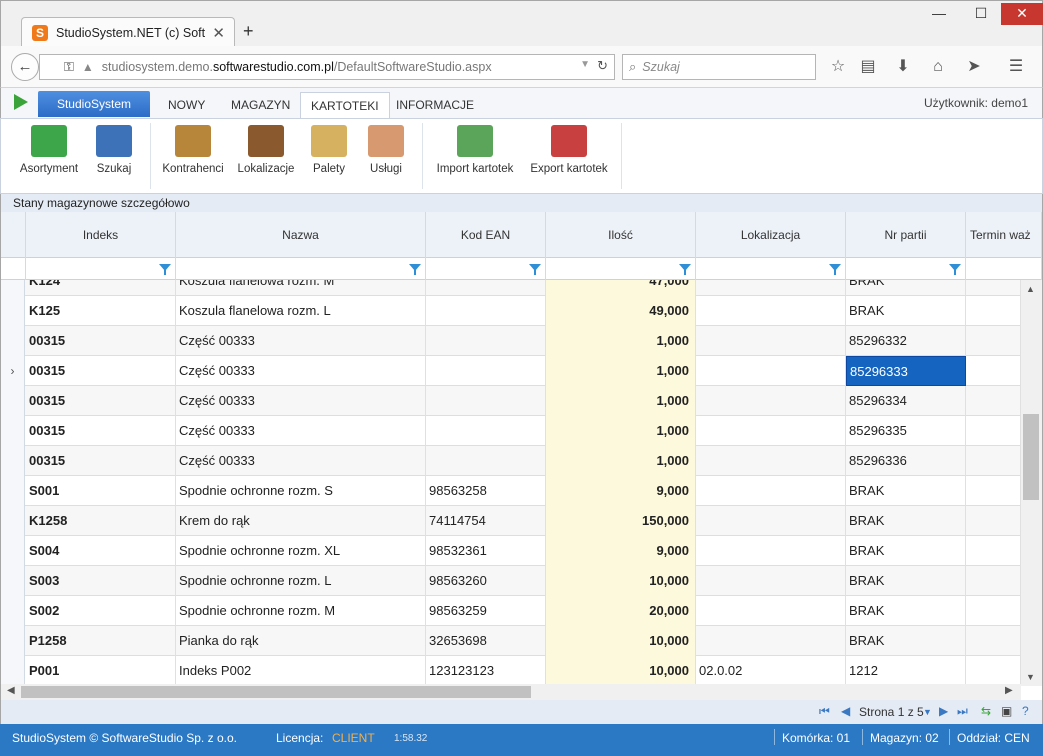 The width and height of the screenshot is (1043, 756). I want to click on filter-nazwa, so click(301, 269).